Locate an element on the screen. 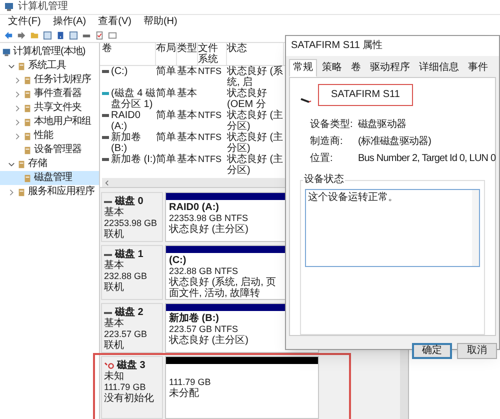 This screenshot has width=500, height=419. status-text-box: 这个设备运转正常。 is located at coordinates (392, 228).